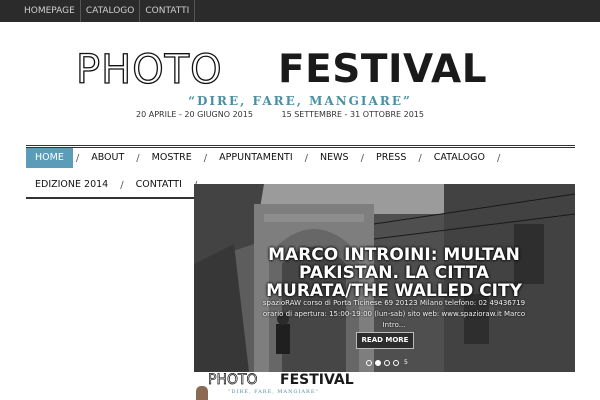 The width and height of the screenshot is (600, 400). What do you see at coordinates (202, 393) in the screenshot?
I see `thumbnail-portrait` at bounding box center [202, 393].